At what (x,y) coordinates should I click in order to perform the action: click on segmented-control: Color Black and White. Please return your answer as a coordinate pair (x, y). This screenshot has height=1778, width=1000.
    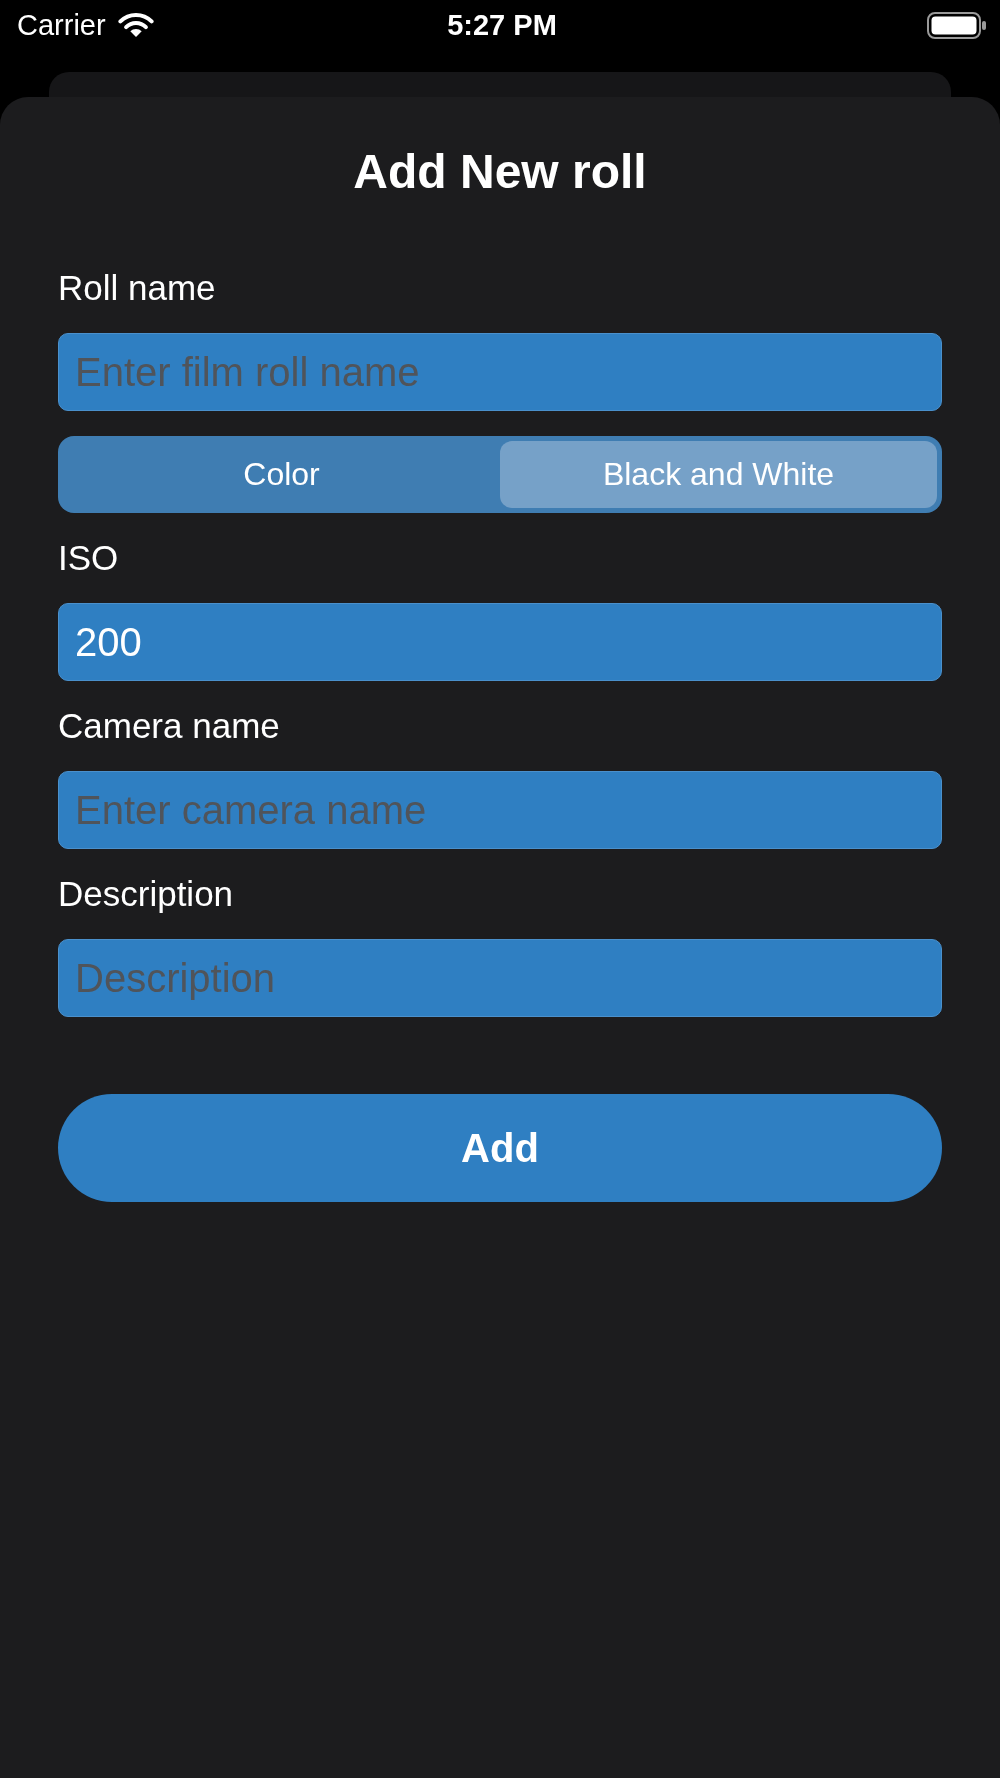
    Looking at the image, I should click on (500, 474).